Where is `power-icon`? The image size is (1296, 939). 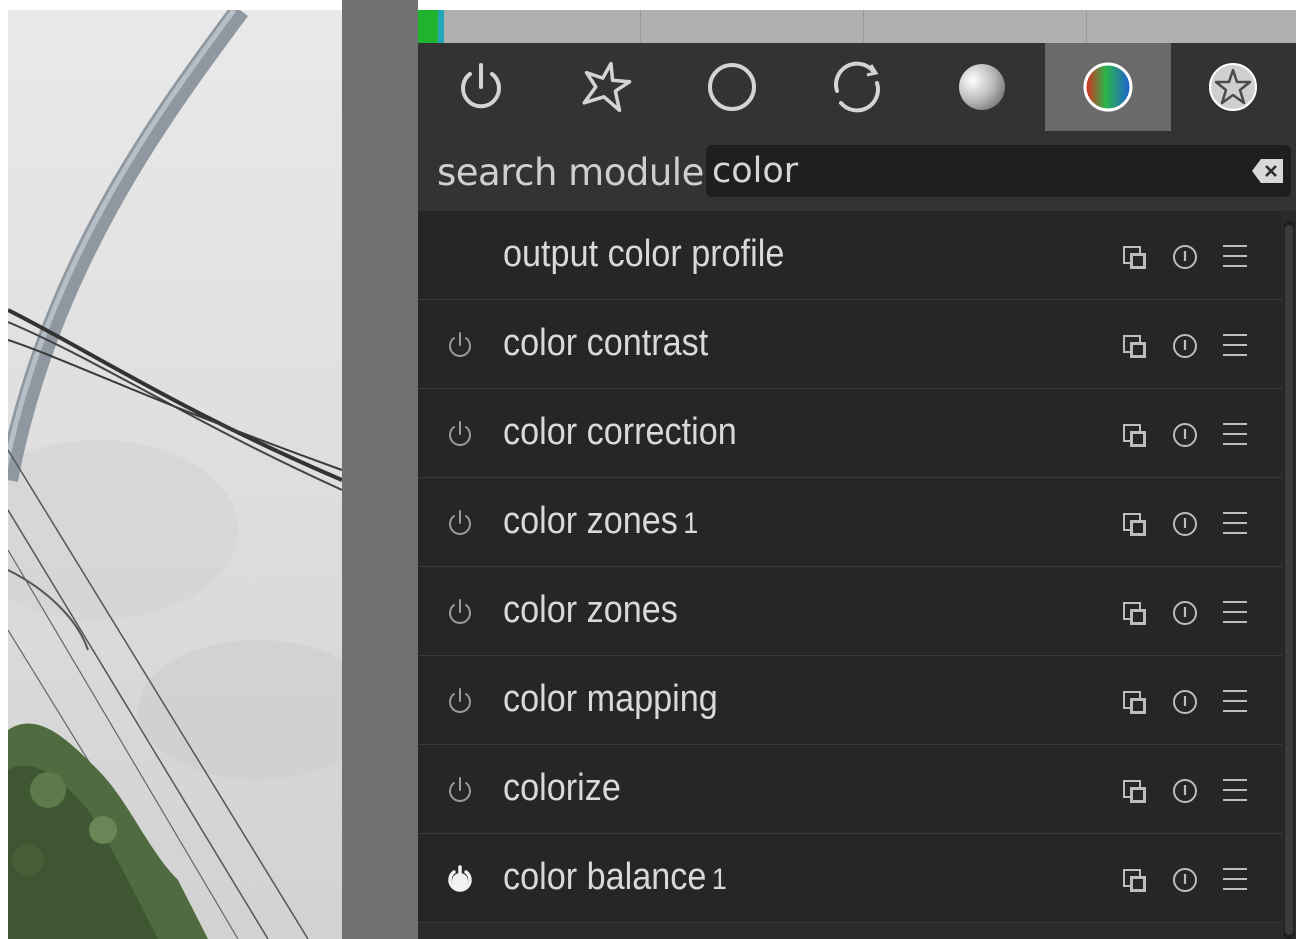 power-icon is located at coordinates (480, 86).